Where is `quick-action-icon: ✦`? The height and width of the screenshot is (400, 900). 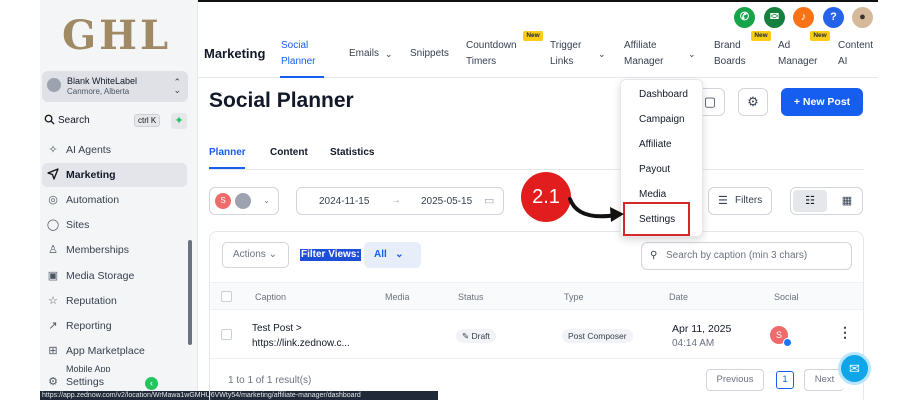 quick-action-icon: ✦ is located at coordinates (179, 121).